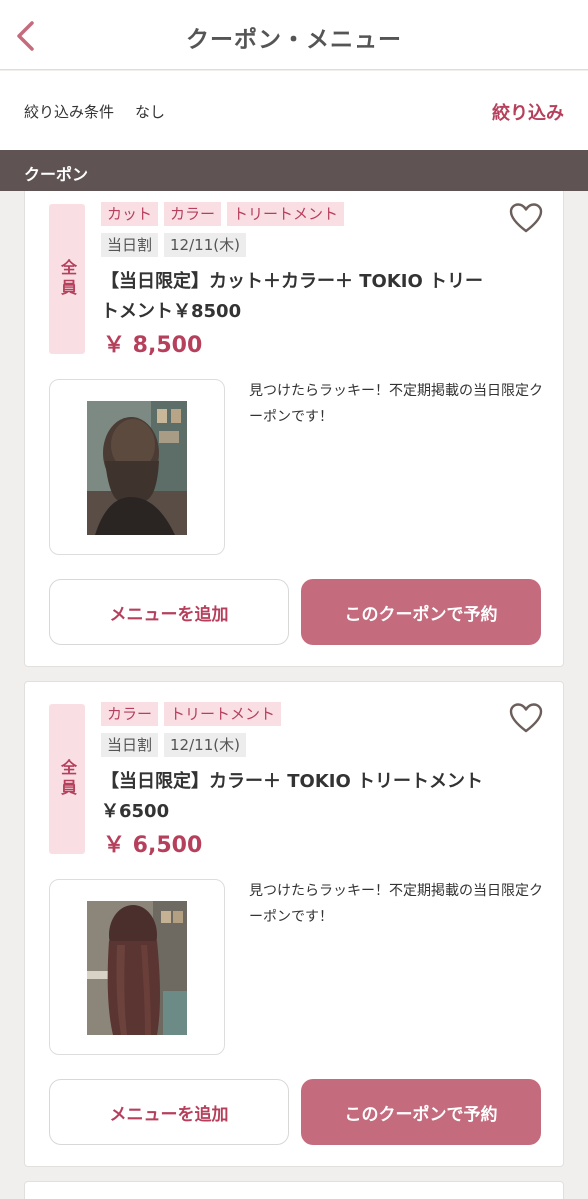 This screenshot has width=588, height=1199. What do you see at coordinates (150, 112) in the screenshot?
I see `filter-value: なし` at bounding box center [150, 112].